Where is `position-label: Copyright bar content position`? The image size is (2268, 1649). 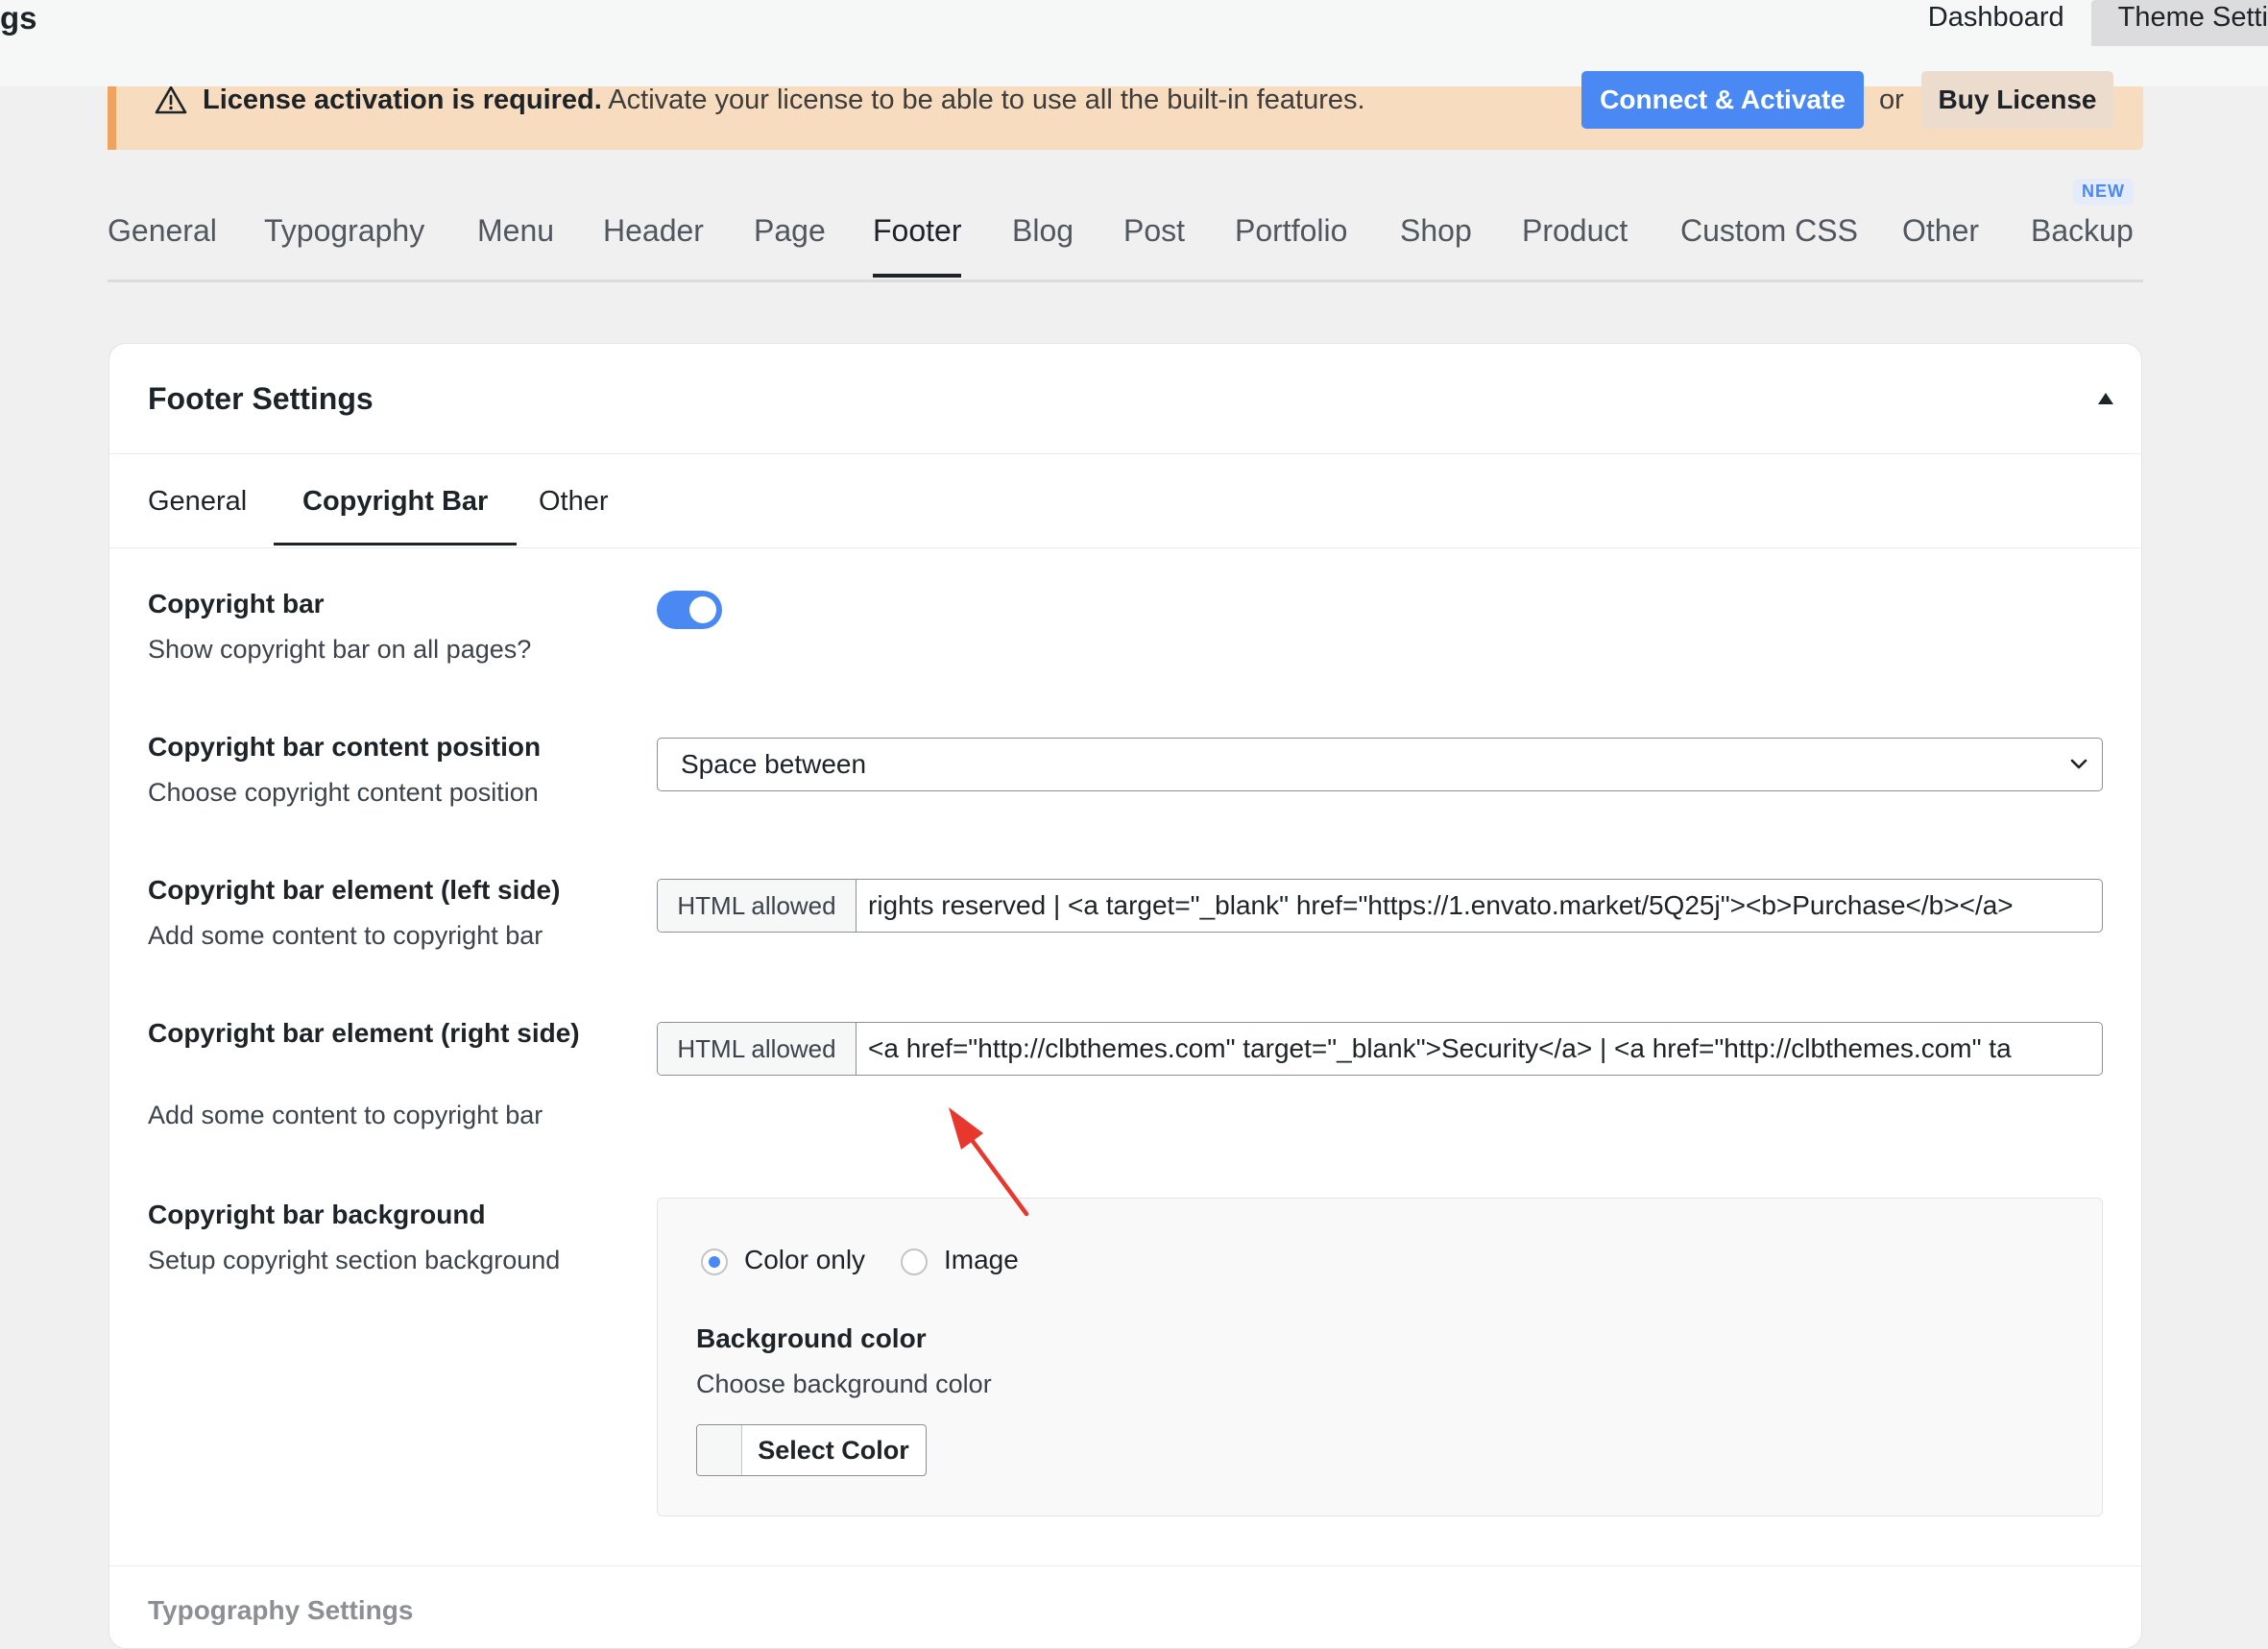 position-label: Copyright bar content position is located at coordinates (345, 747).